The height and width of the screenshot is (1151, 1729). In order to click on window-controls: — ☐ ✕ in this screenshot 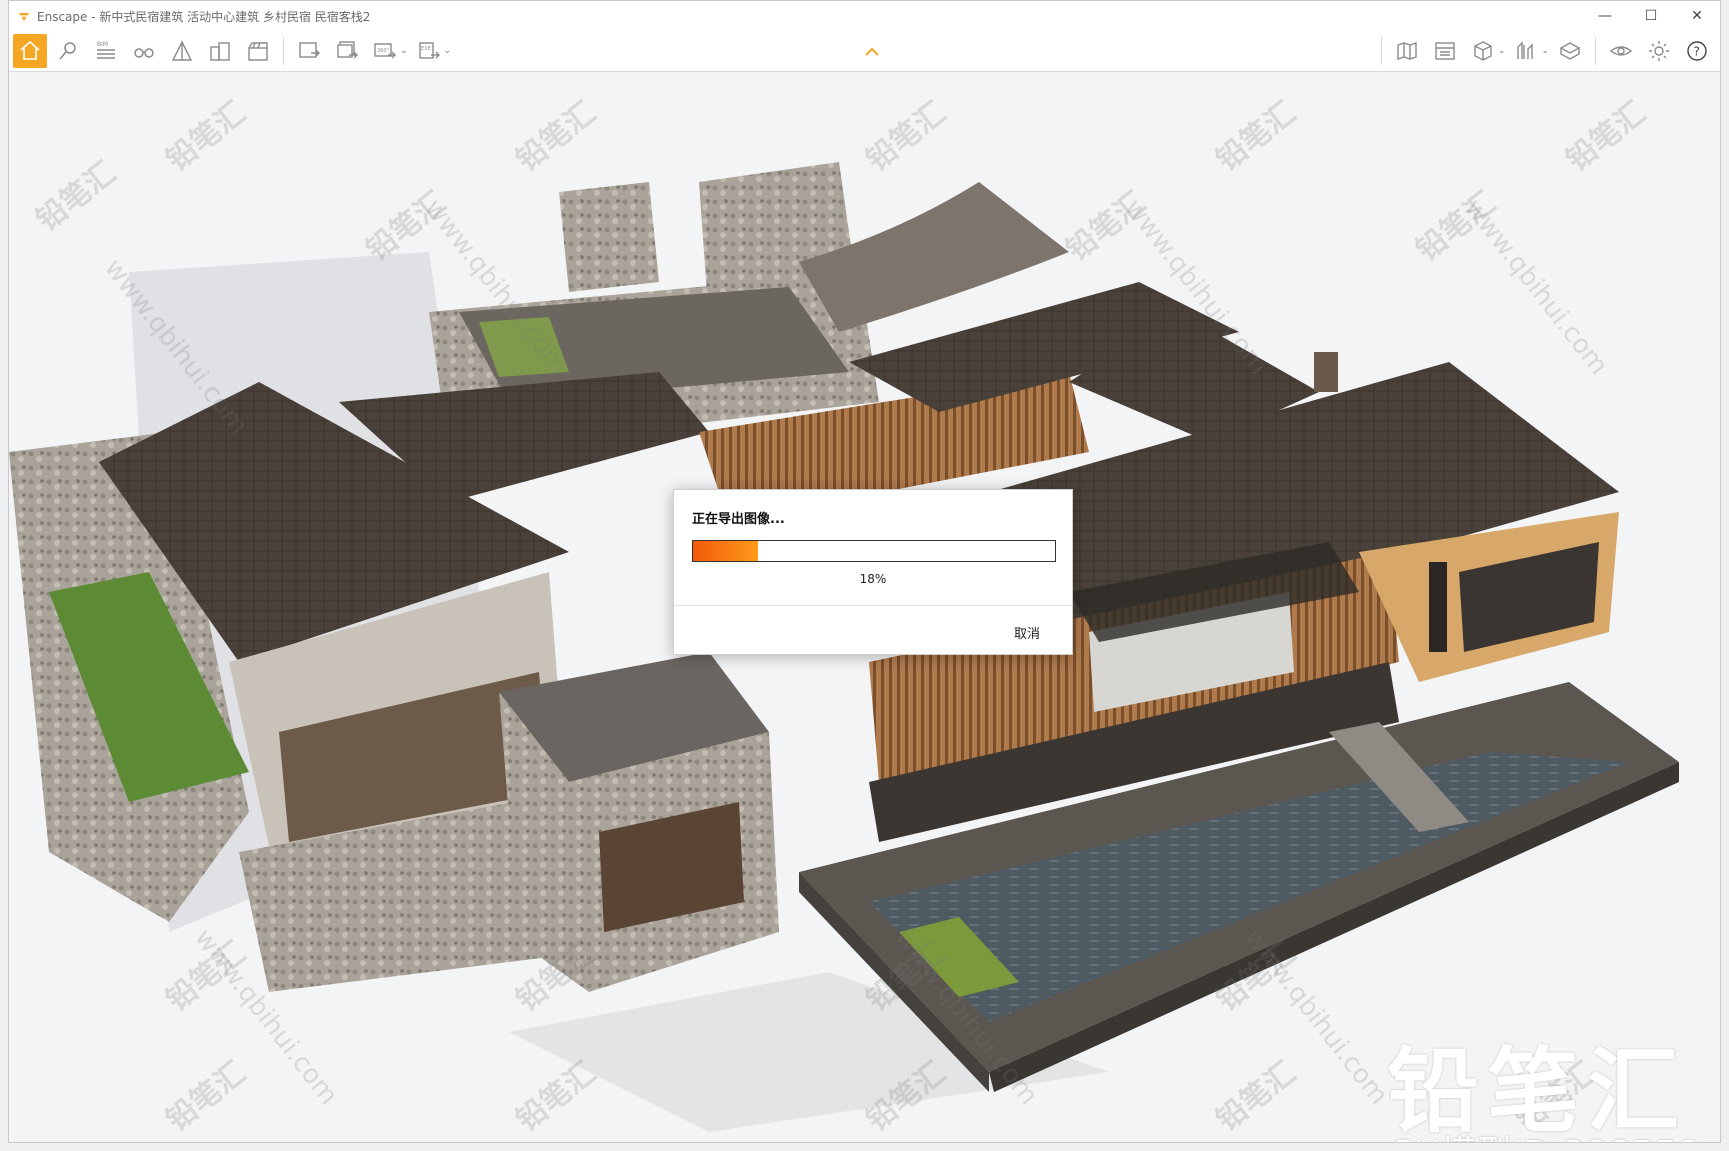, I will do `click(1651, 16)`.